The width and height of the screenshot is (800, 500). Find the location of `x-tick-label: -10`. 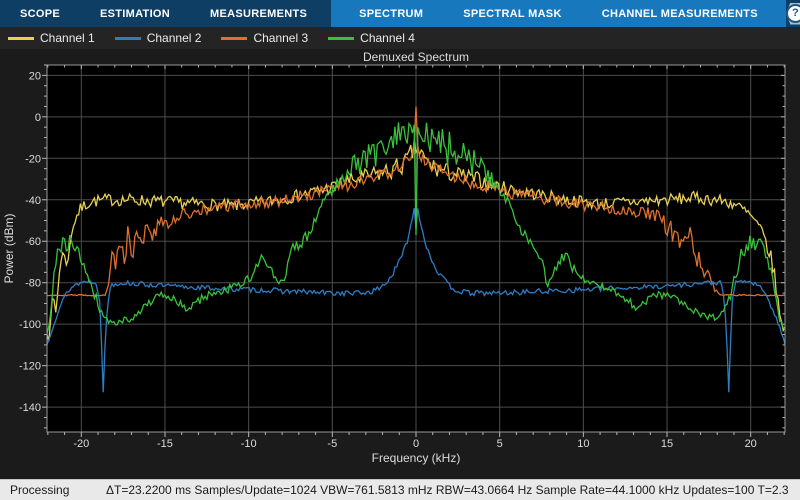

x-tick-label: -10 is located at coordinates (249, 444).